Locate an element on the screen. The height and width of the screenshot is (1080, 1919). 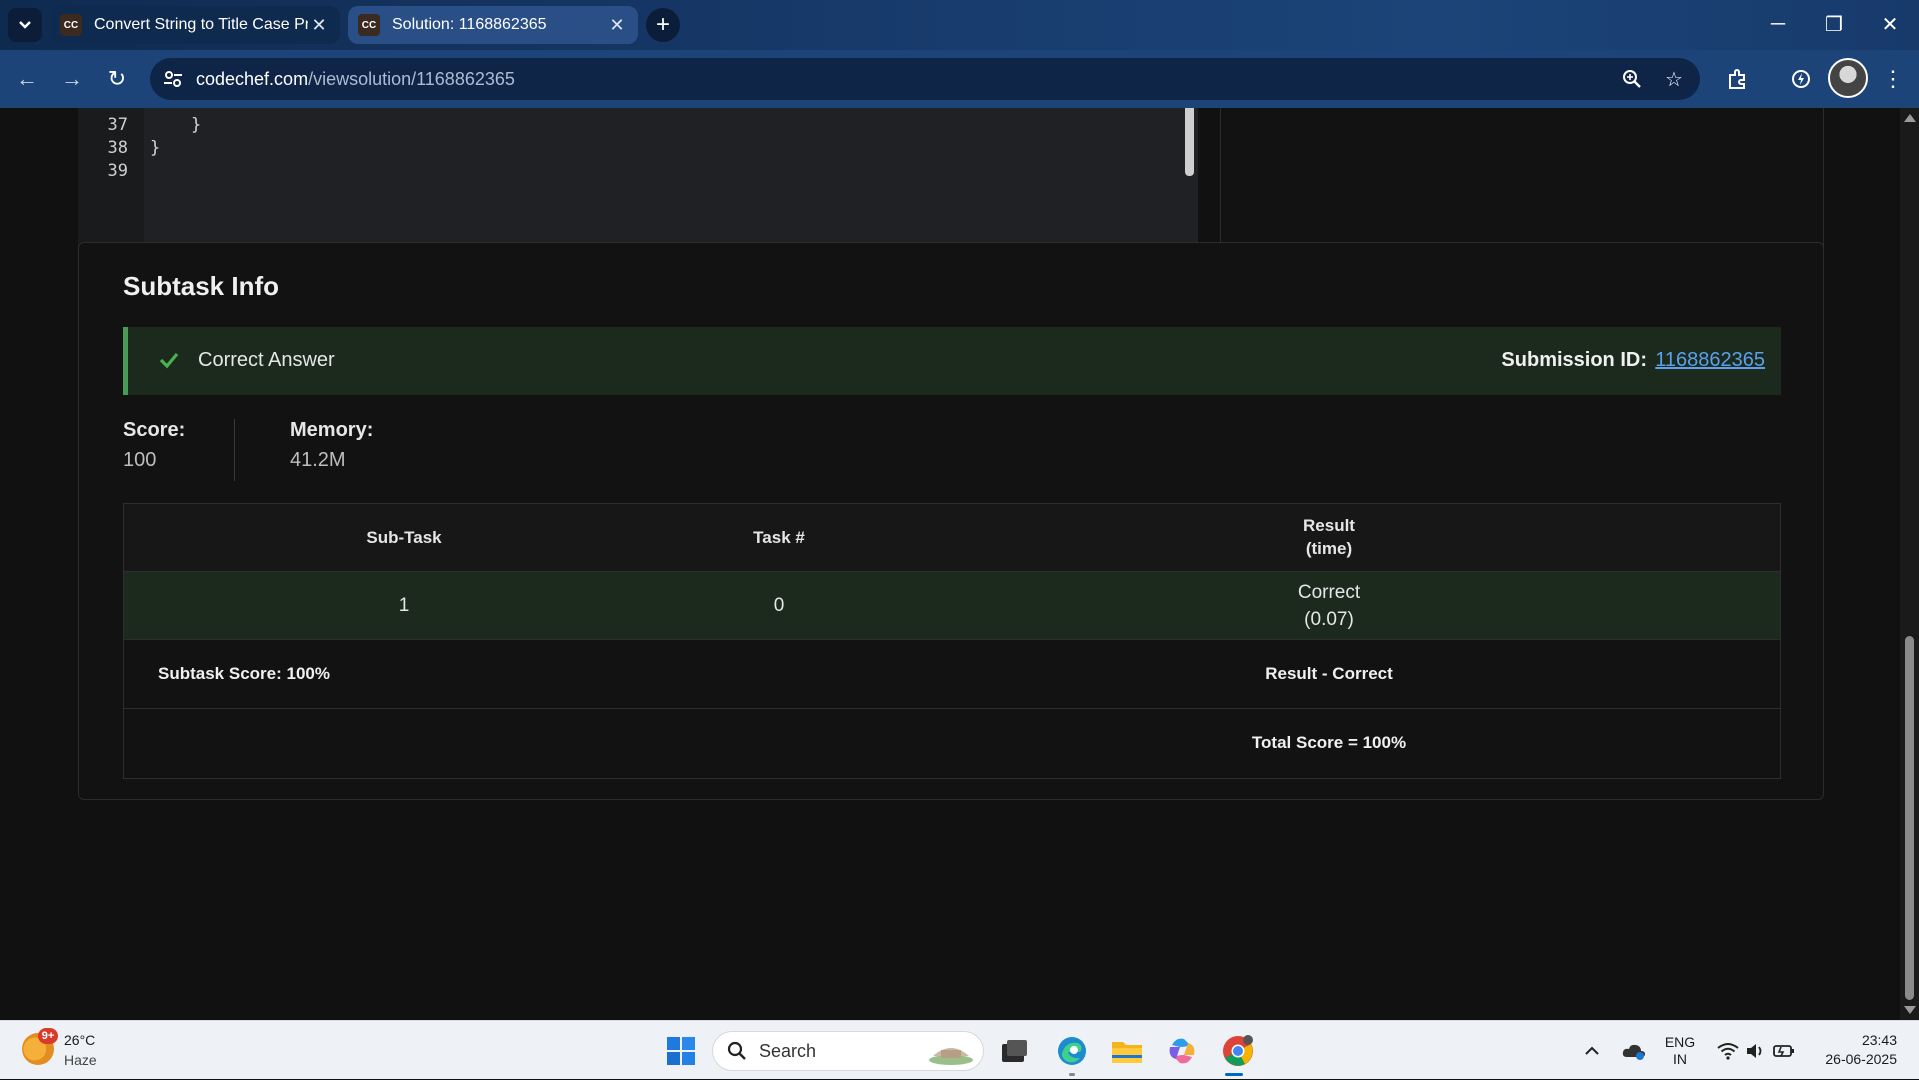
language-indicator: ENG IN is located at coordinates (1680, 1050).